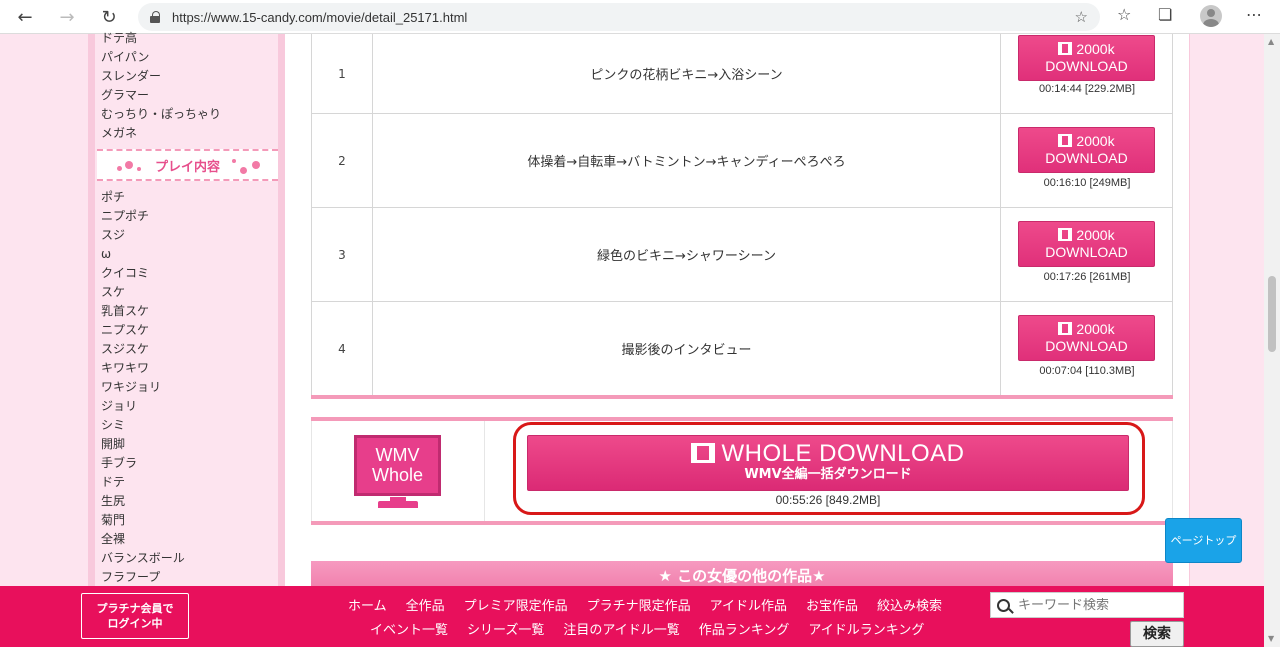 The image size is (1280, 647). Describe the element at coordinates (186, 216) in the screenshot. I see `sidebar-play-item: ニプポチ` at that location.